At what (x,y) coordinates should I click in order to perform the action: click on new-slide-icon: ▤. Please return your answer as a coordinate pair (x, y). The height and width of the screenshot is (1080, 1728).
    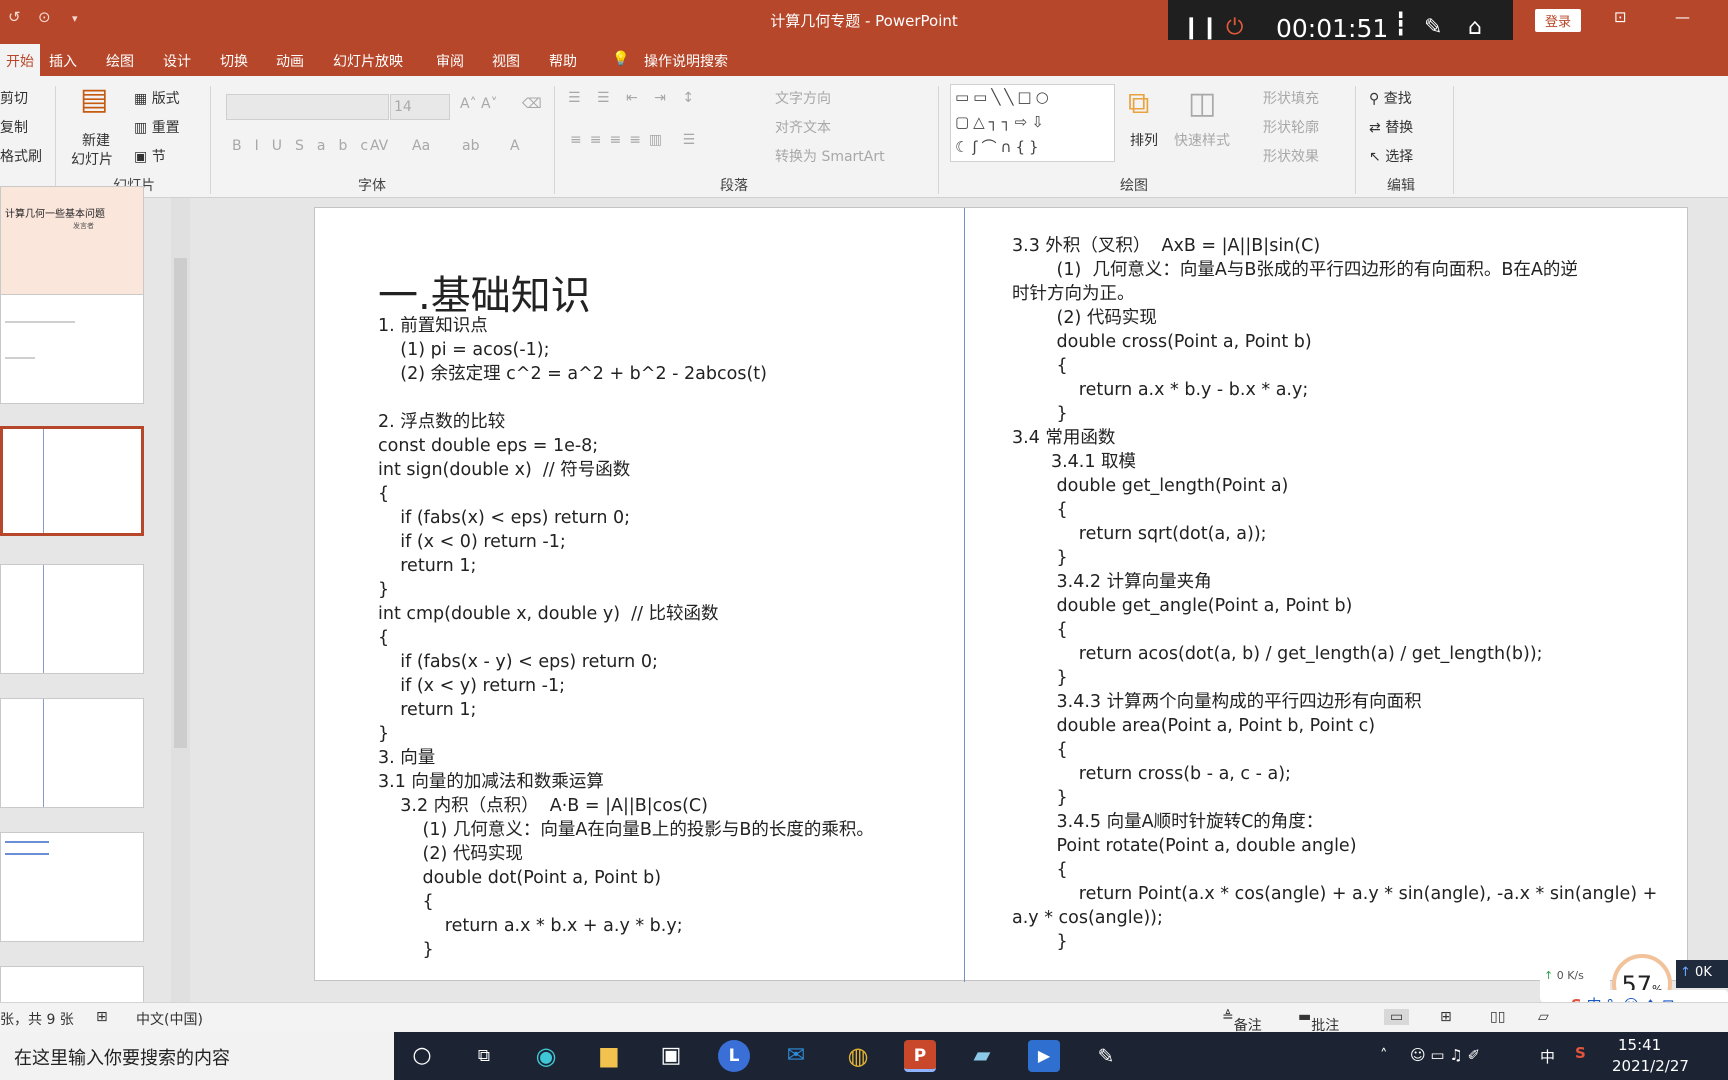
    Looking at the image, I should click on (94, 99).